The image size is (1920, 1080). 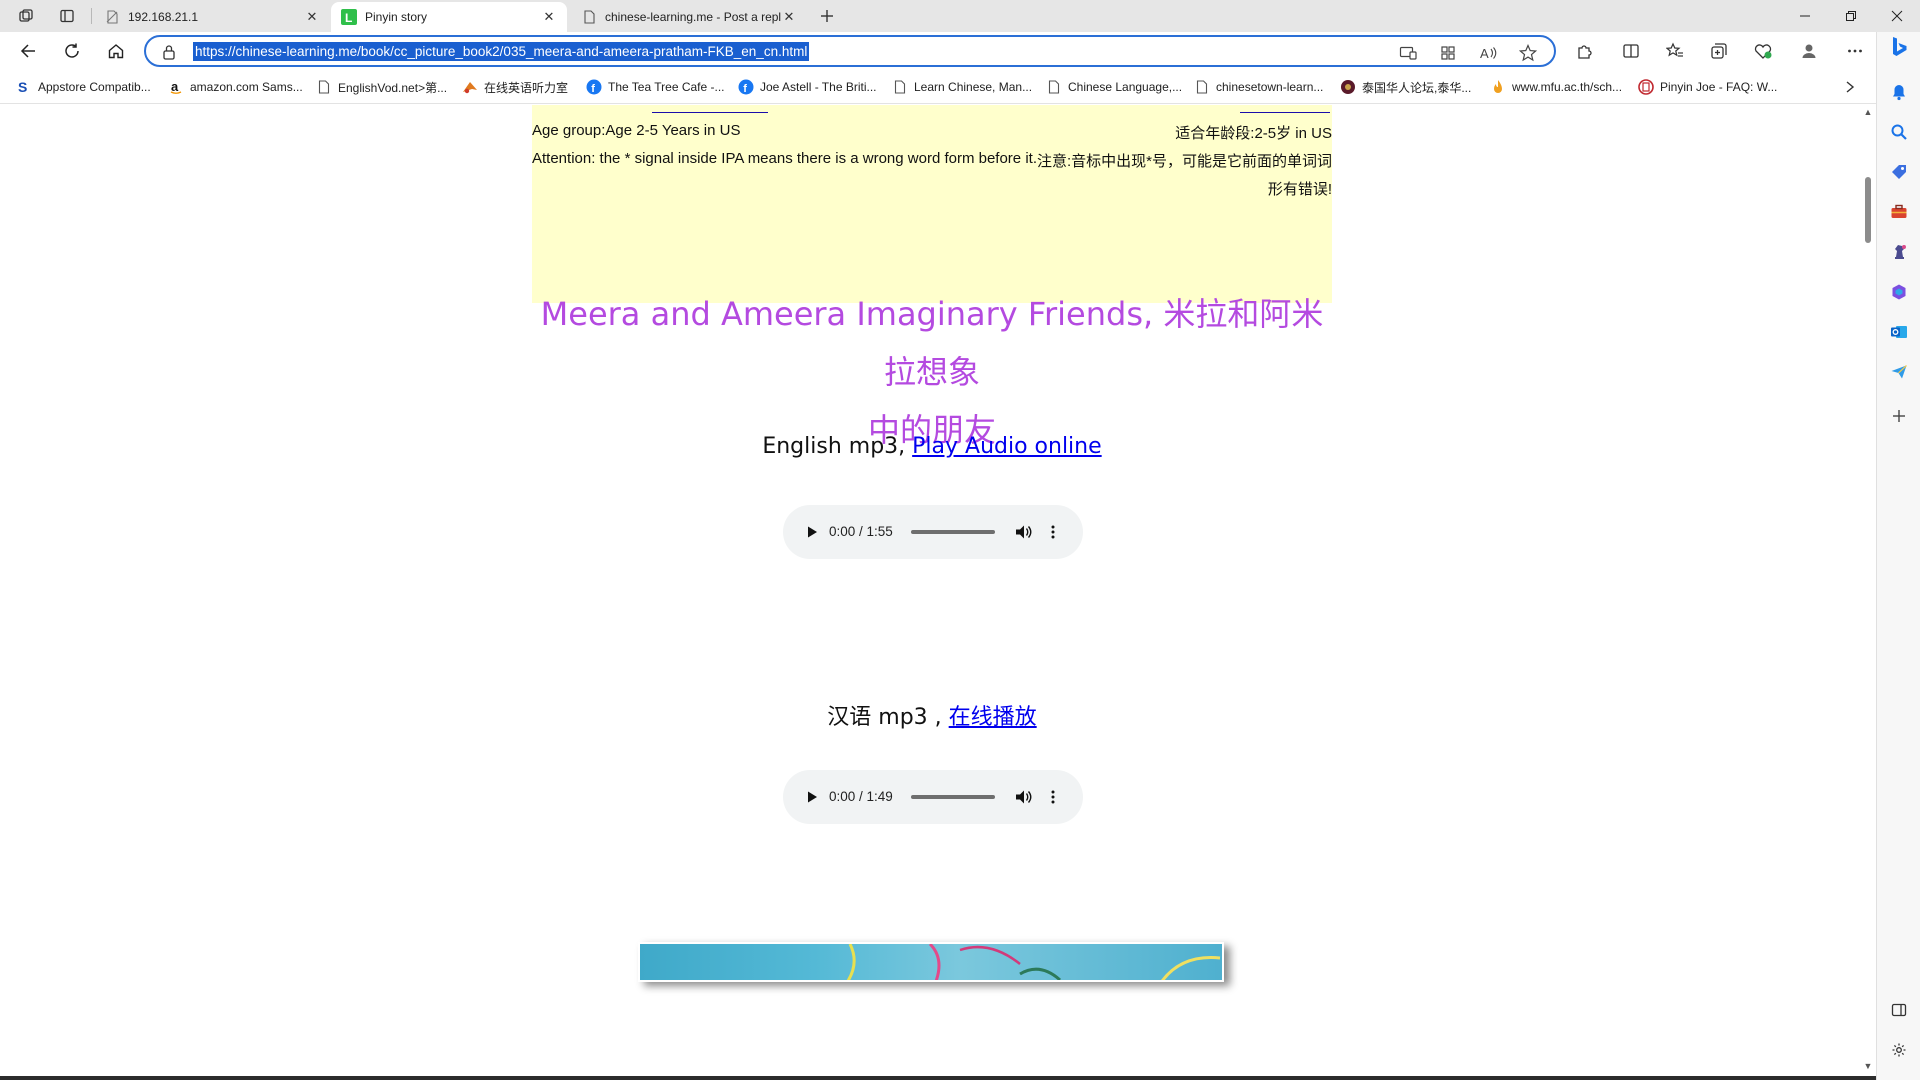 What do you see at coordinates (396, 17) in the screenshot?
I see `tab-title: Pinyin story` at bounding box center [396, 17].